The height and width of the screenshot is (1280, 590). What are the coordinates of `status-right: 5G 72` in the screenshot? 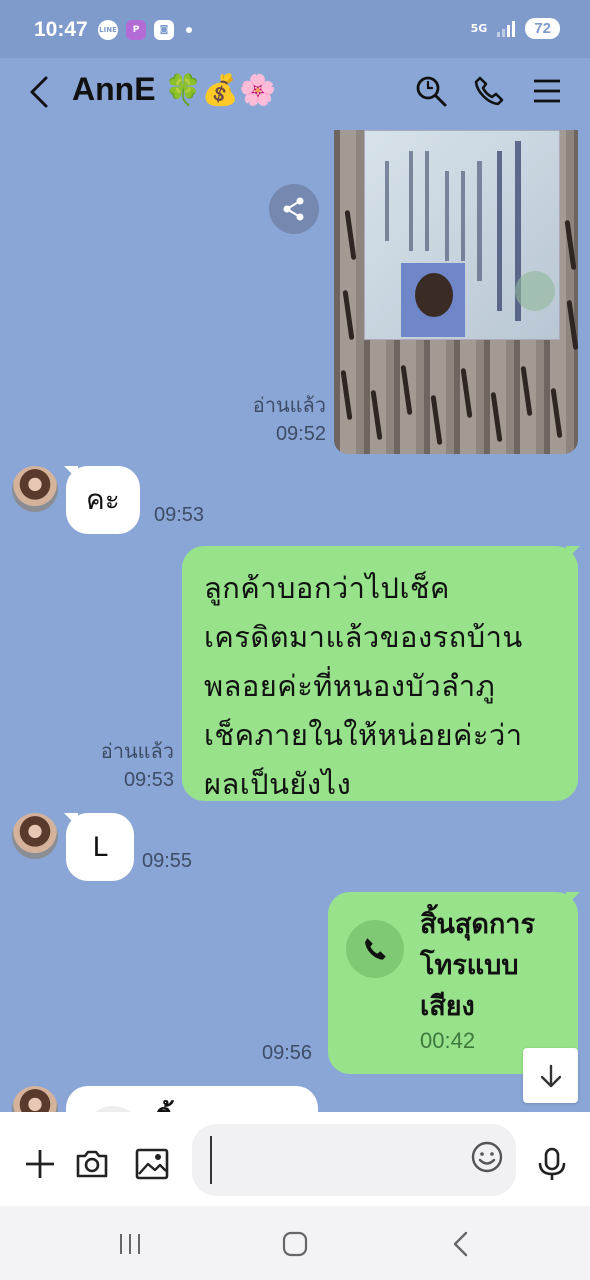 It's located at (515, 28).